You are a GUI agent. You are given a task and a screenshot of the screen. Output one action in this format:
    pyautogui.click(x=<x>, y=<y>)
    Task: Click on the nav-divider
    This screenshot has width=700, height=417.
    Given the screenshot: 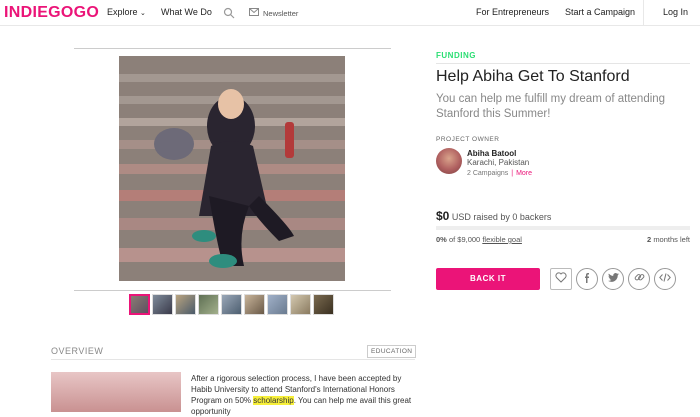 What is the action you would take?
    pyautogui.click(x=643, y=13)
    